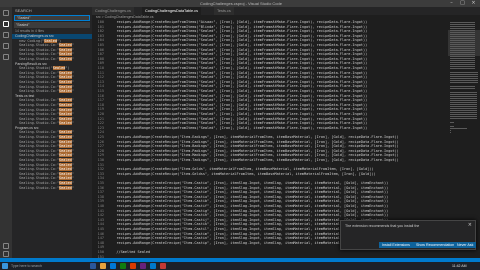 Image resolution: width=480 pixels, height=270 pixels. Describe the element at coordinates (113, 11) in the screenshot. I see `tab-coding-challenges: CodingChallenges.cs` at that location.